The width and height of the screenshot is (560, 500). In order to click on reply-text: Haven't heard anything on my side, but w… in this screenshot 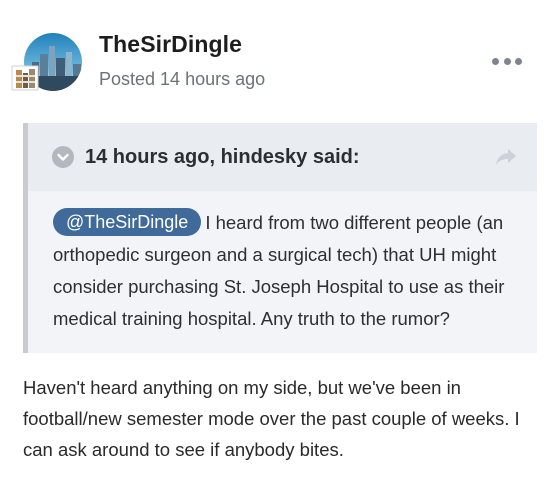, I will do `click(271, 418)`.